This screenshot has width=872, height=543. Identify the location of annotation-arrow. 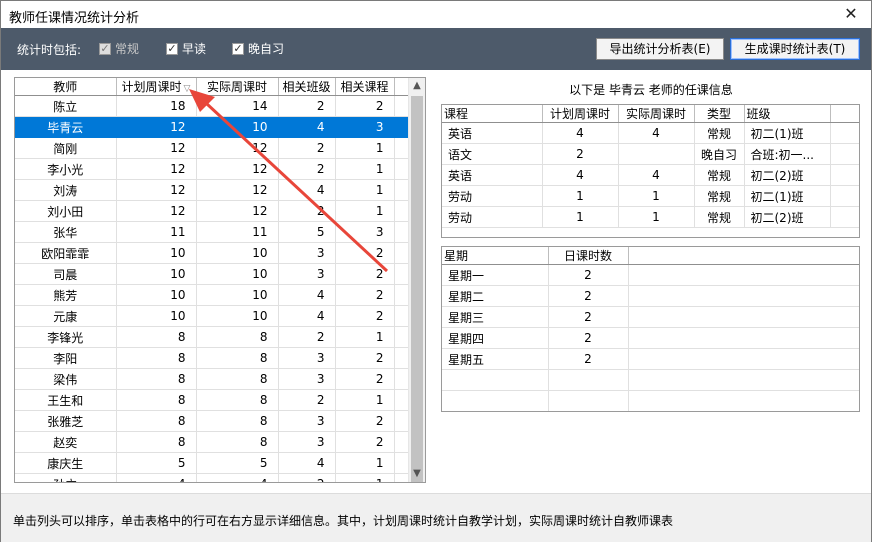
(289, 181).